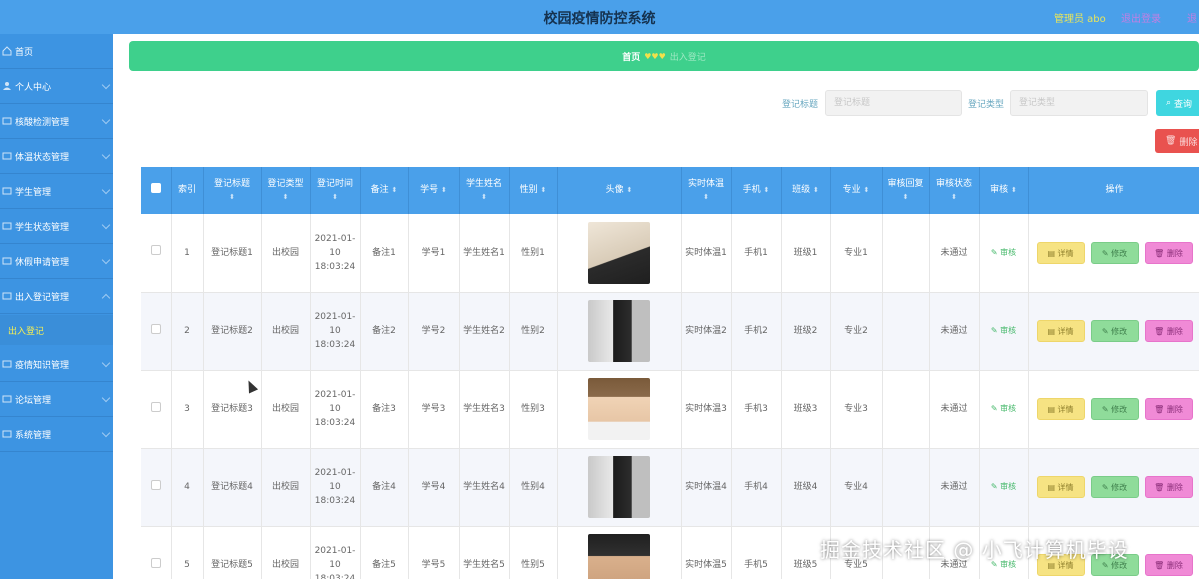  Describe the element at coordinates (706, 487) in the screenshot. I see `cell-temp: 实时体温4` at that location.